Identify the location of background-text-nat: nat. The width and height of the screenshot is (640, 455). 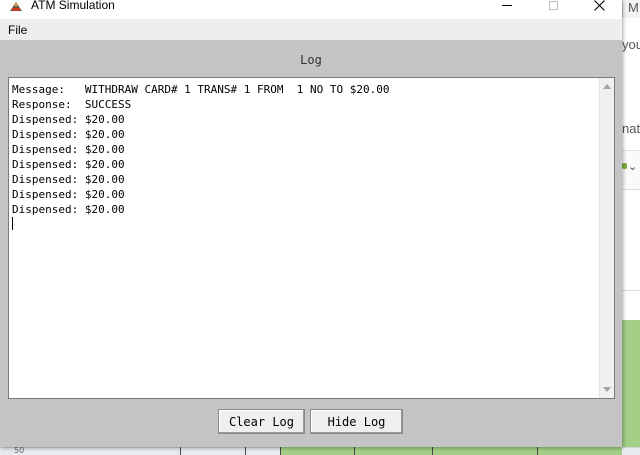
(631, 128).